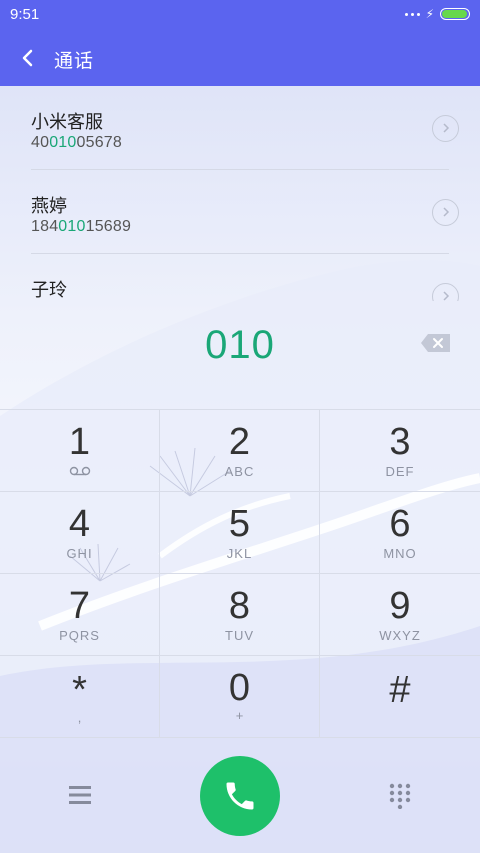 Image resolution: width=480 pixels, height=853 pixels. Describe the element at coordinates (239, 553) in the screenshot. I see `key-letters: JKL` at that location.